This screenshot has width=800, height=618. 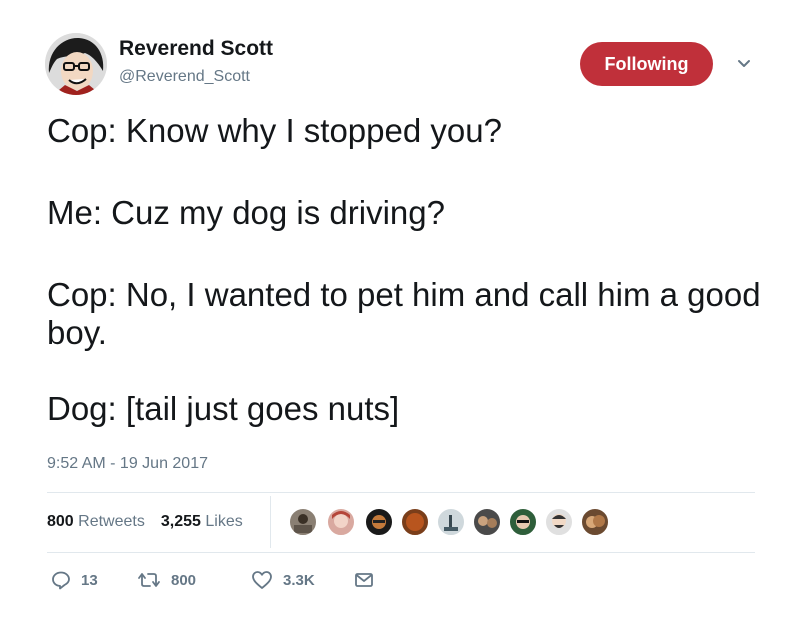 I want to click on likes-stat: 3,255 Likes, so click(x=202, y=522).